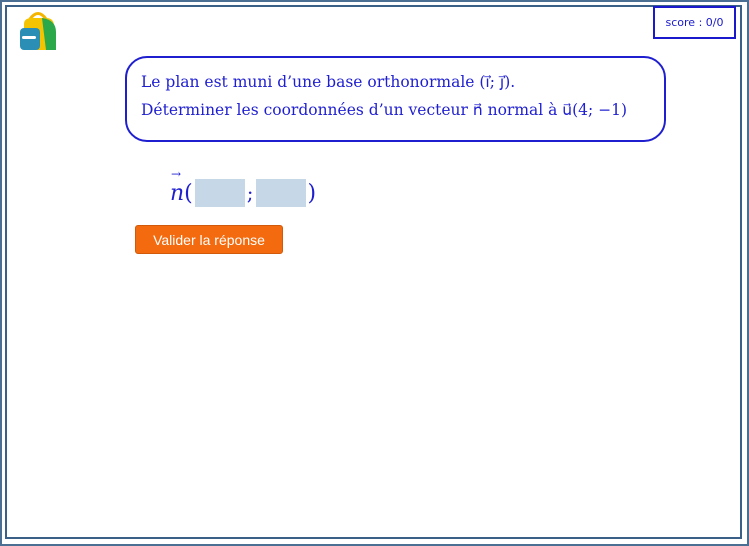  What do you see at coordinates (209, 239) in the screenshot?
I see `validate-answer-button: Valider la réponse` at bounding box center [209, 239].